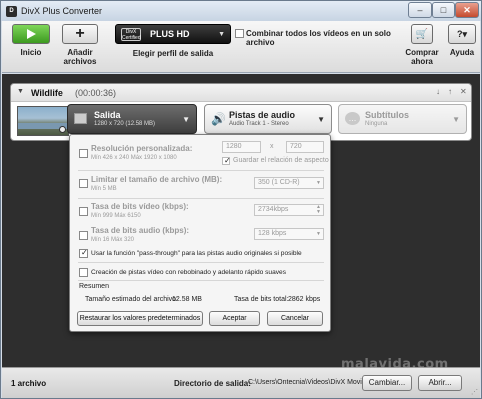 The image size is (482, 399). What do you see at coordinates (289, 234) in the screenshot?
I see `audio-bitrate-select: 128 kbps ▼` at bounding box center [289, 234].